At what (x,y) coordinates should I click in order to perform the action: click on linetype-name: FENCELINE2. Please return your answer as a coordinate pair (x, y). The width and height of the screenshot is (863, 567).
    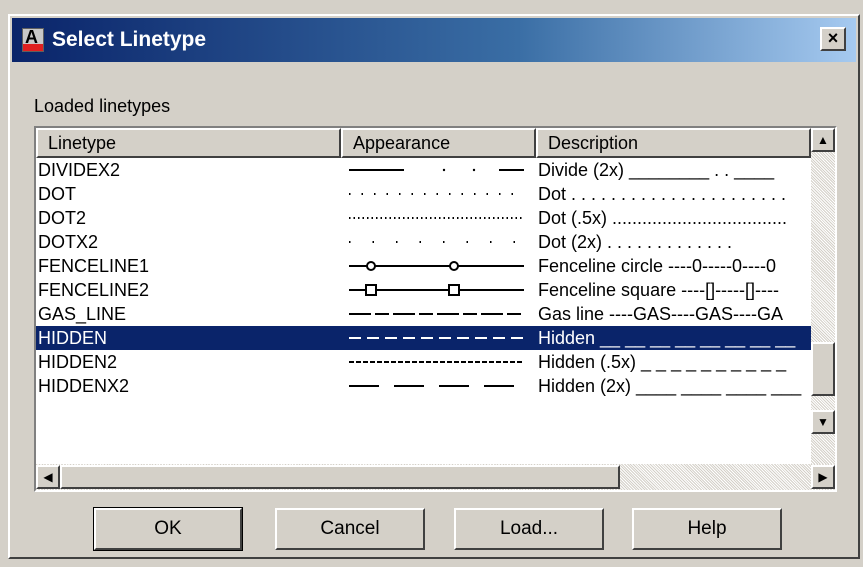
    Looking at the image, I should click on (94, 289).